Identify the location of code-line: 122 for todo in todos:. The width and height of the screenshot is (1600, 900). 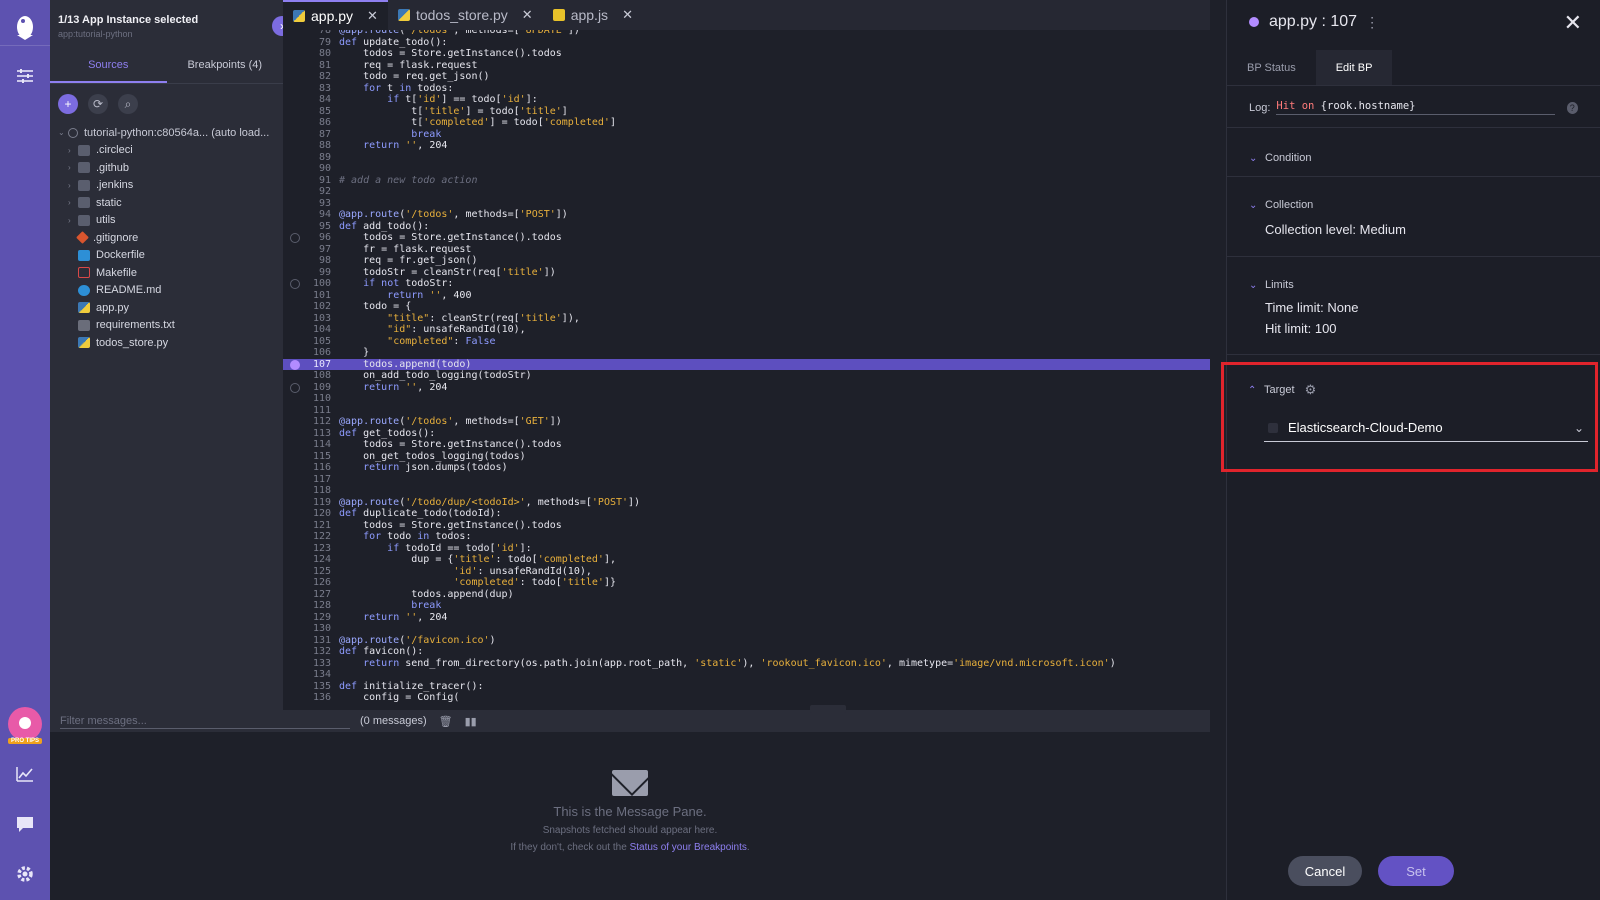
(746, 537).